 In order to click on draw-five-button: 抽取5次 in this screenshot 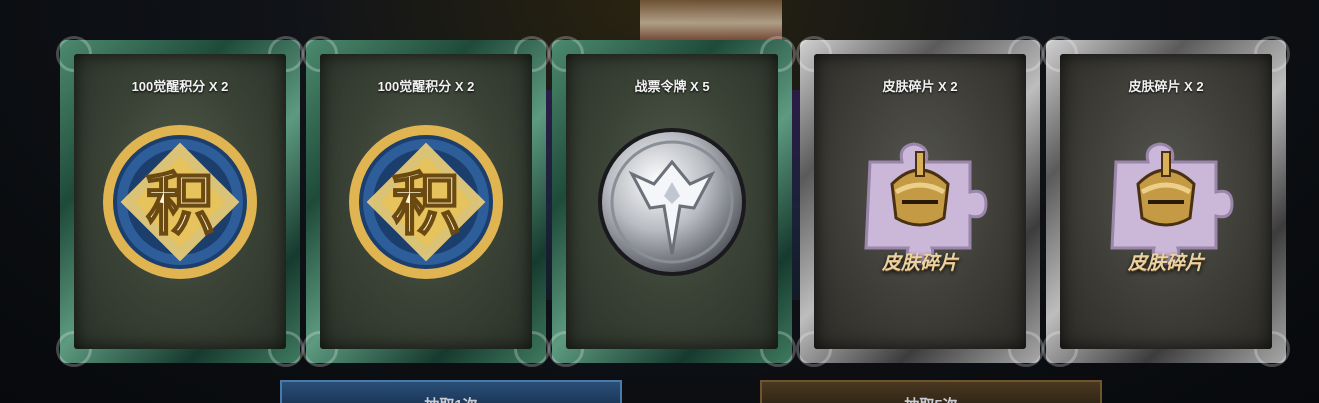, I will do `click(931, 391)`.